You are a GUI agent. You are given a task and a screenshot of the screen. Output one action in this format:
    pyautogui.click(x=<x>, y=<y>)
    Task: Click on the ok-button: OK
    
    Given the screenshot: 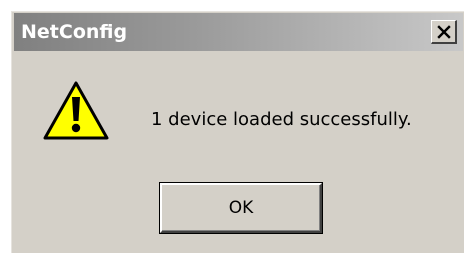 What is the action you would take?
    pyautogui.click(x=241, y=208)
    